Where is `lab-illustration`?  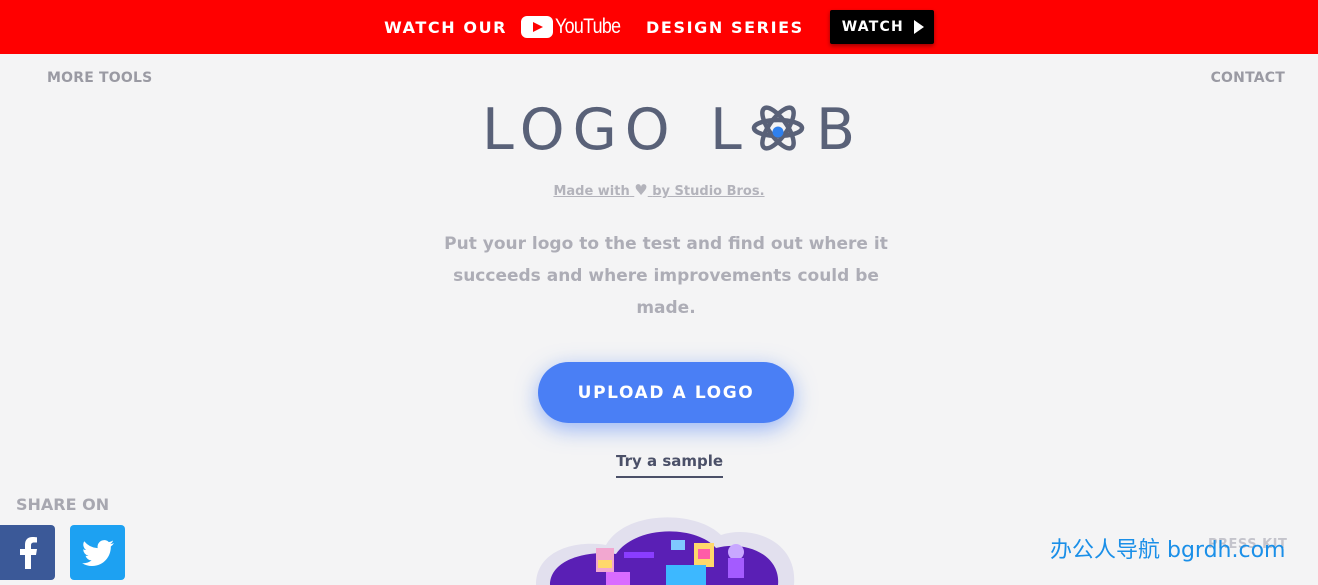 lab-illustration is located at coordinates (665, 551).